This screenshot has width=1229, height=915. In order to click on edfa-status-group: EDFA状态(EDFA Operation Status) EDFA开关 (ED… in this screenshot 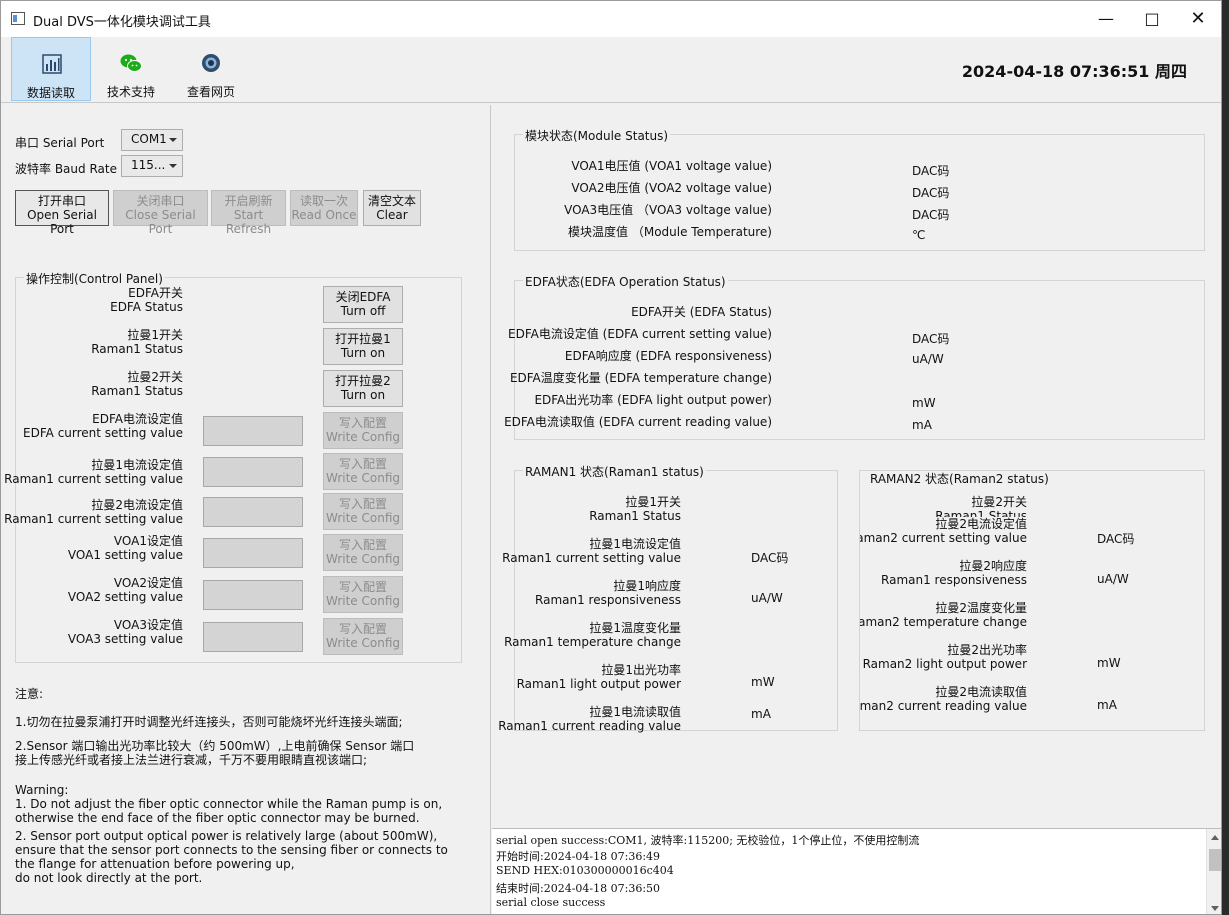, I will do `click(854, 356)`.